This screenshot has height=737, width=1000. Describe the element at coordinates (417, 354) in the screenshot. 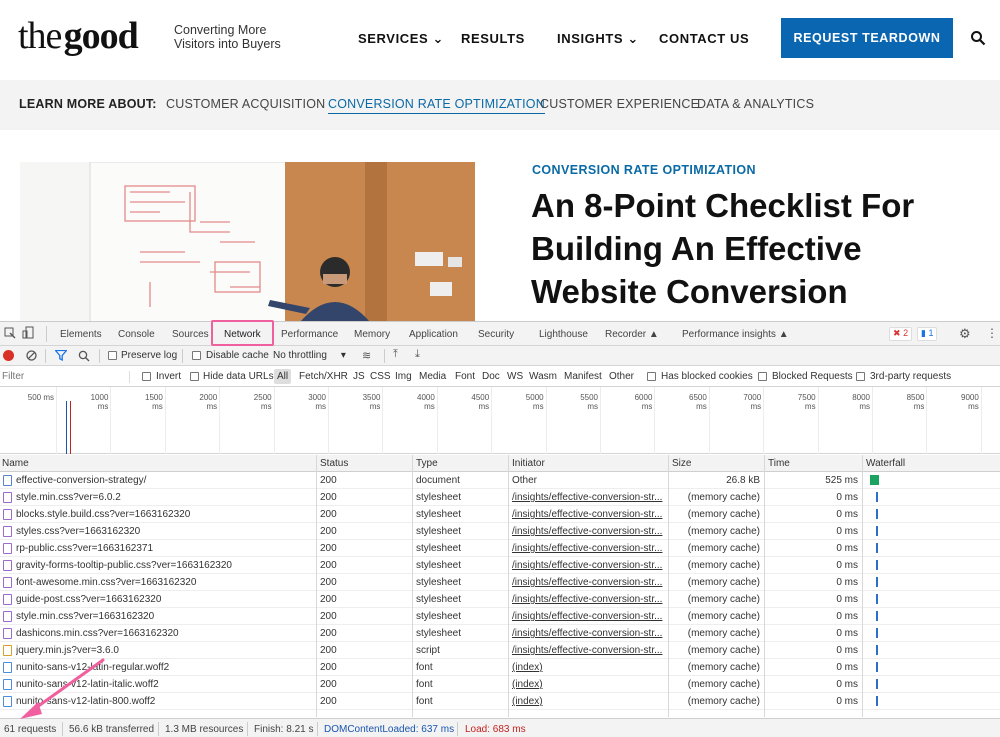

I see `export-har-icon: ⤓` at that location.